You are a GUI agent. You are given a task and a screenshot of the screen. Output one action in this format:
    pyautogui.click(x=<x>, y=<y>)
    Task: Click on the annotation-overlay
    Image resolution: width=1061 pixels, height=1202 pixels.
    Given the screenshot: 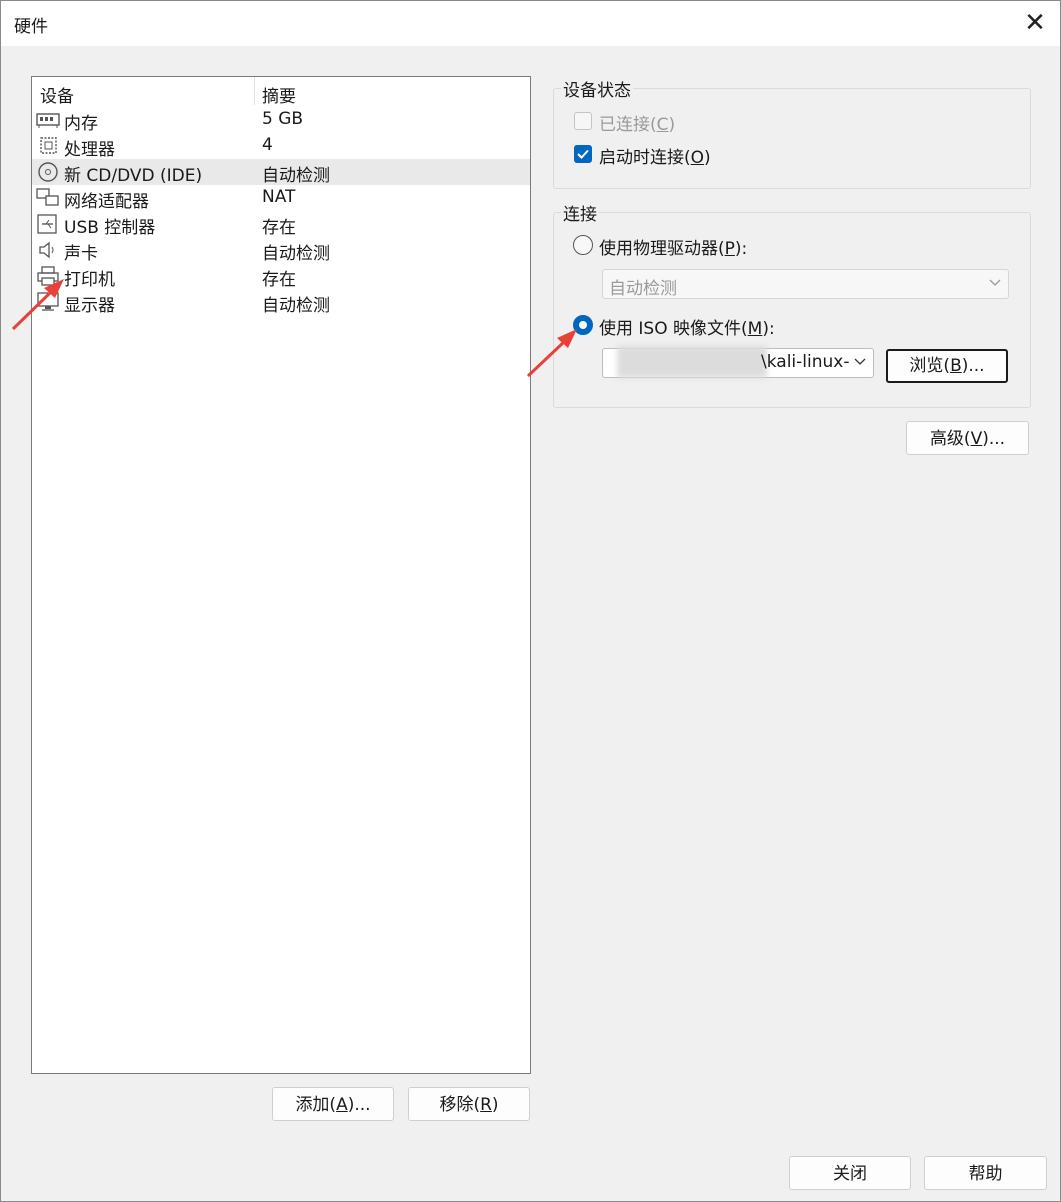 What is the action you would take?
    pyautogui.click(x=294, y=328)
    